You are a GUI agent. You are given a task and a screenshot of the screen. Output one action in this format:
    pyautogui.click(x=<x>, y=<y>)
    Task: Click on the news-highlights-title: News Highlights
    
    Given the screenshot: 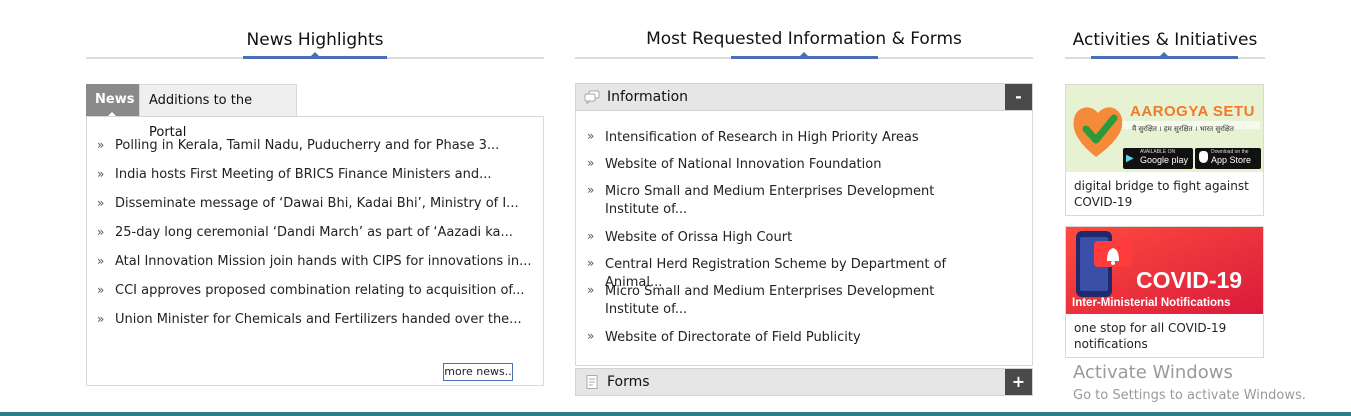 What is the action you would take?
    pyautogui.click(x=315, y=40)
    